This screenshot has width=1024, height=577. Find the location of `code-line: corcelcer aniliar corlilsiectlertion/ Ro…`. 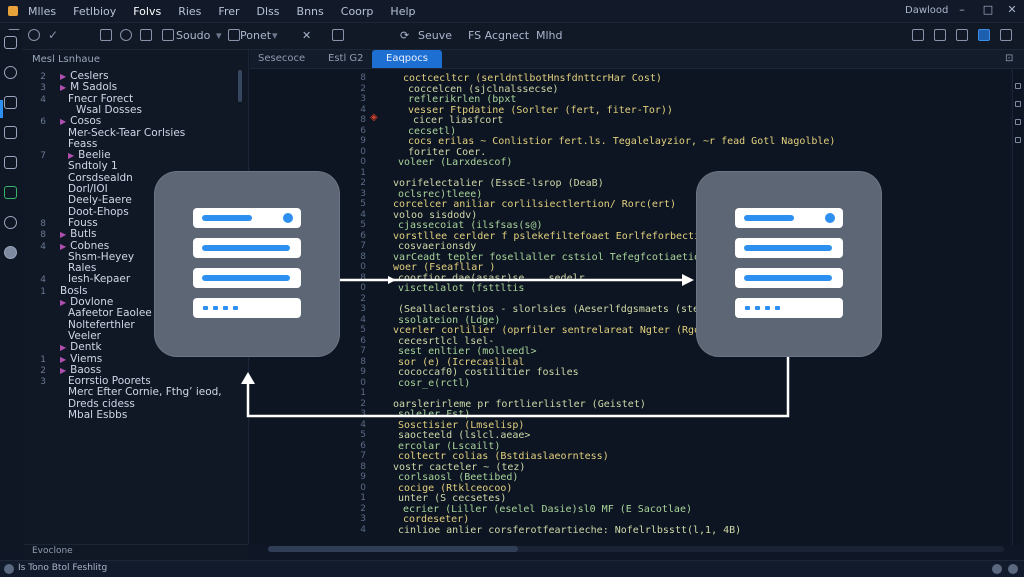

code-line: corcelcer aniliar corlilsiectlertion/ Ro… is located at coordinates (534, 204).